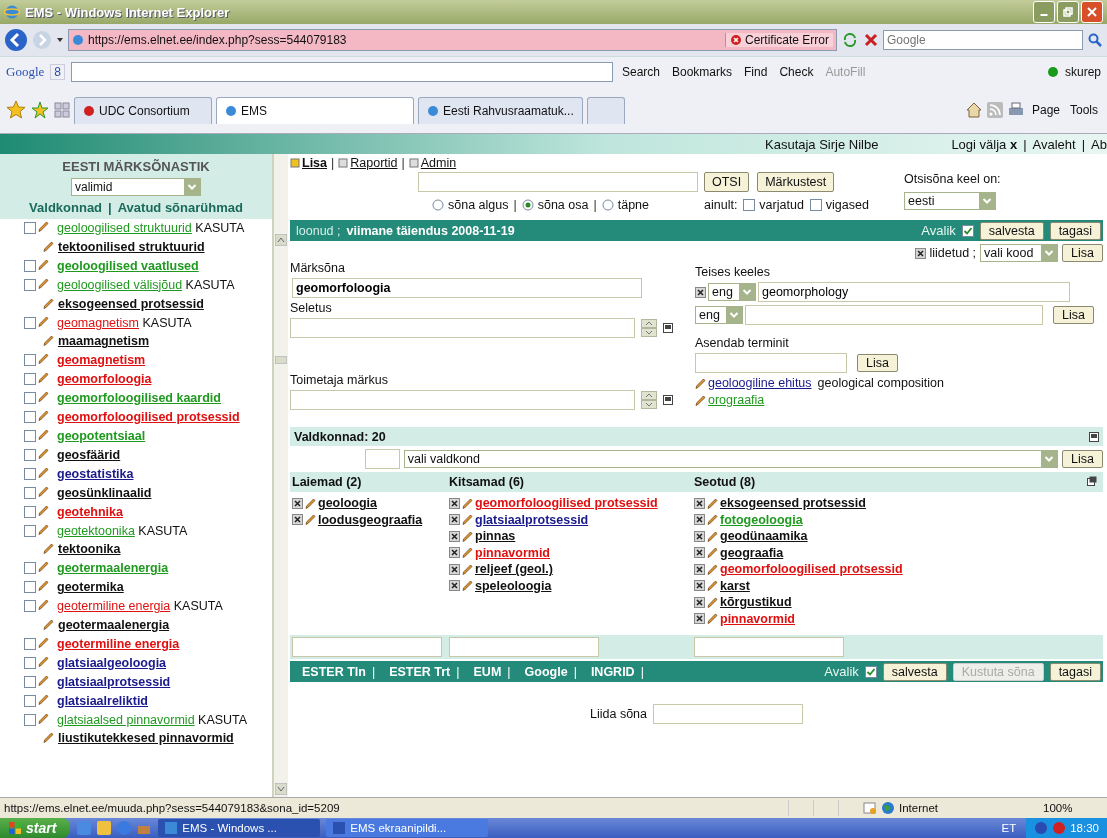  What do you see at coordinates (625, 205) in the screenshot?
I see `match-radio: täpne` at bounding box center [625, 205].